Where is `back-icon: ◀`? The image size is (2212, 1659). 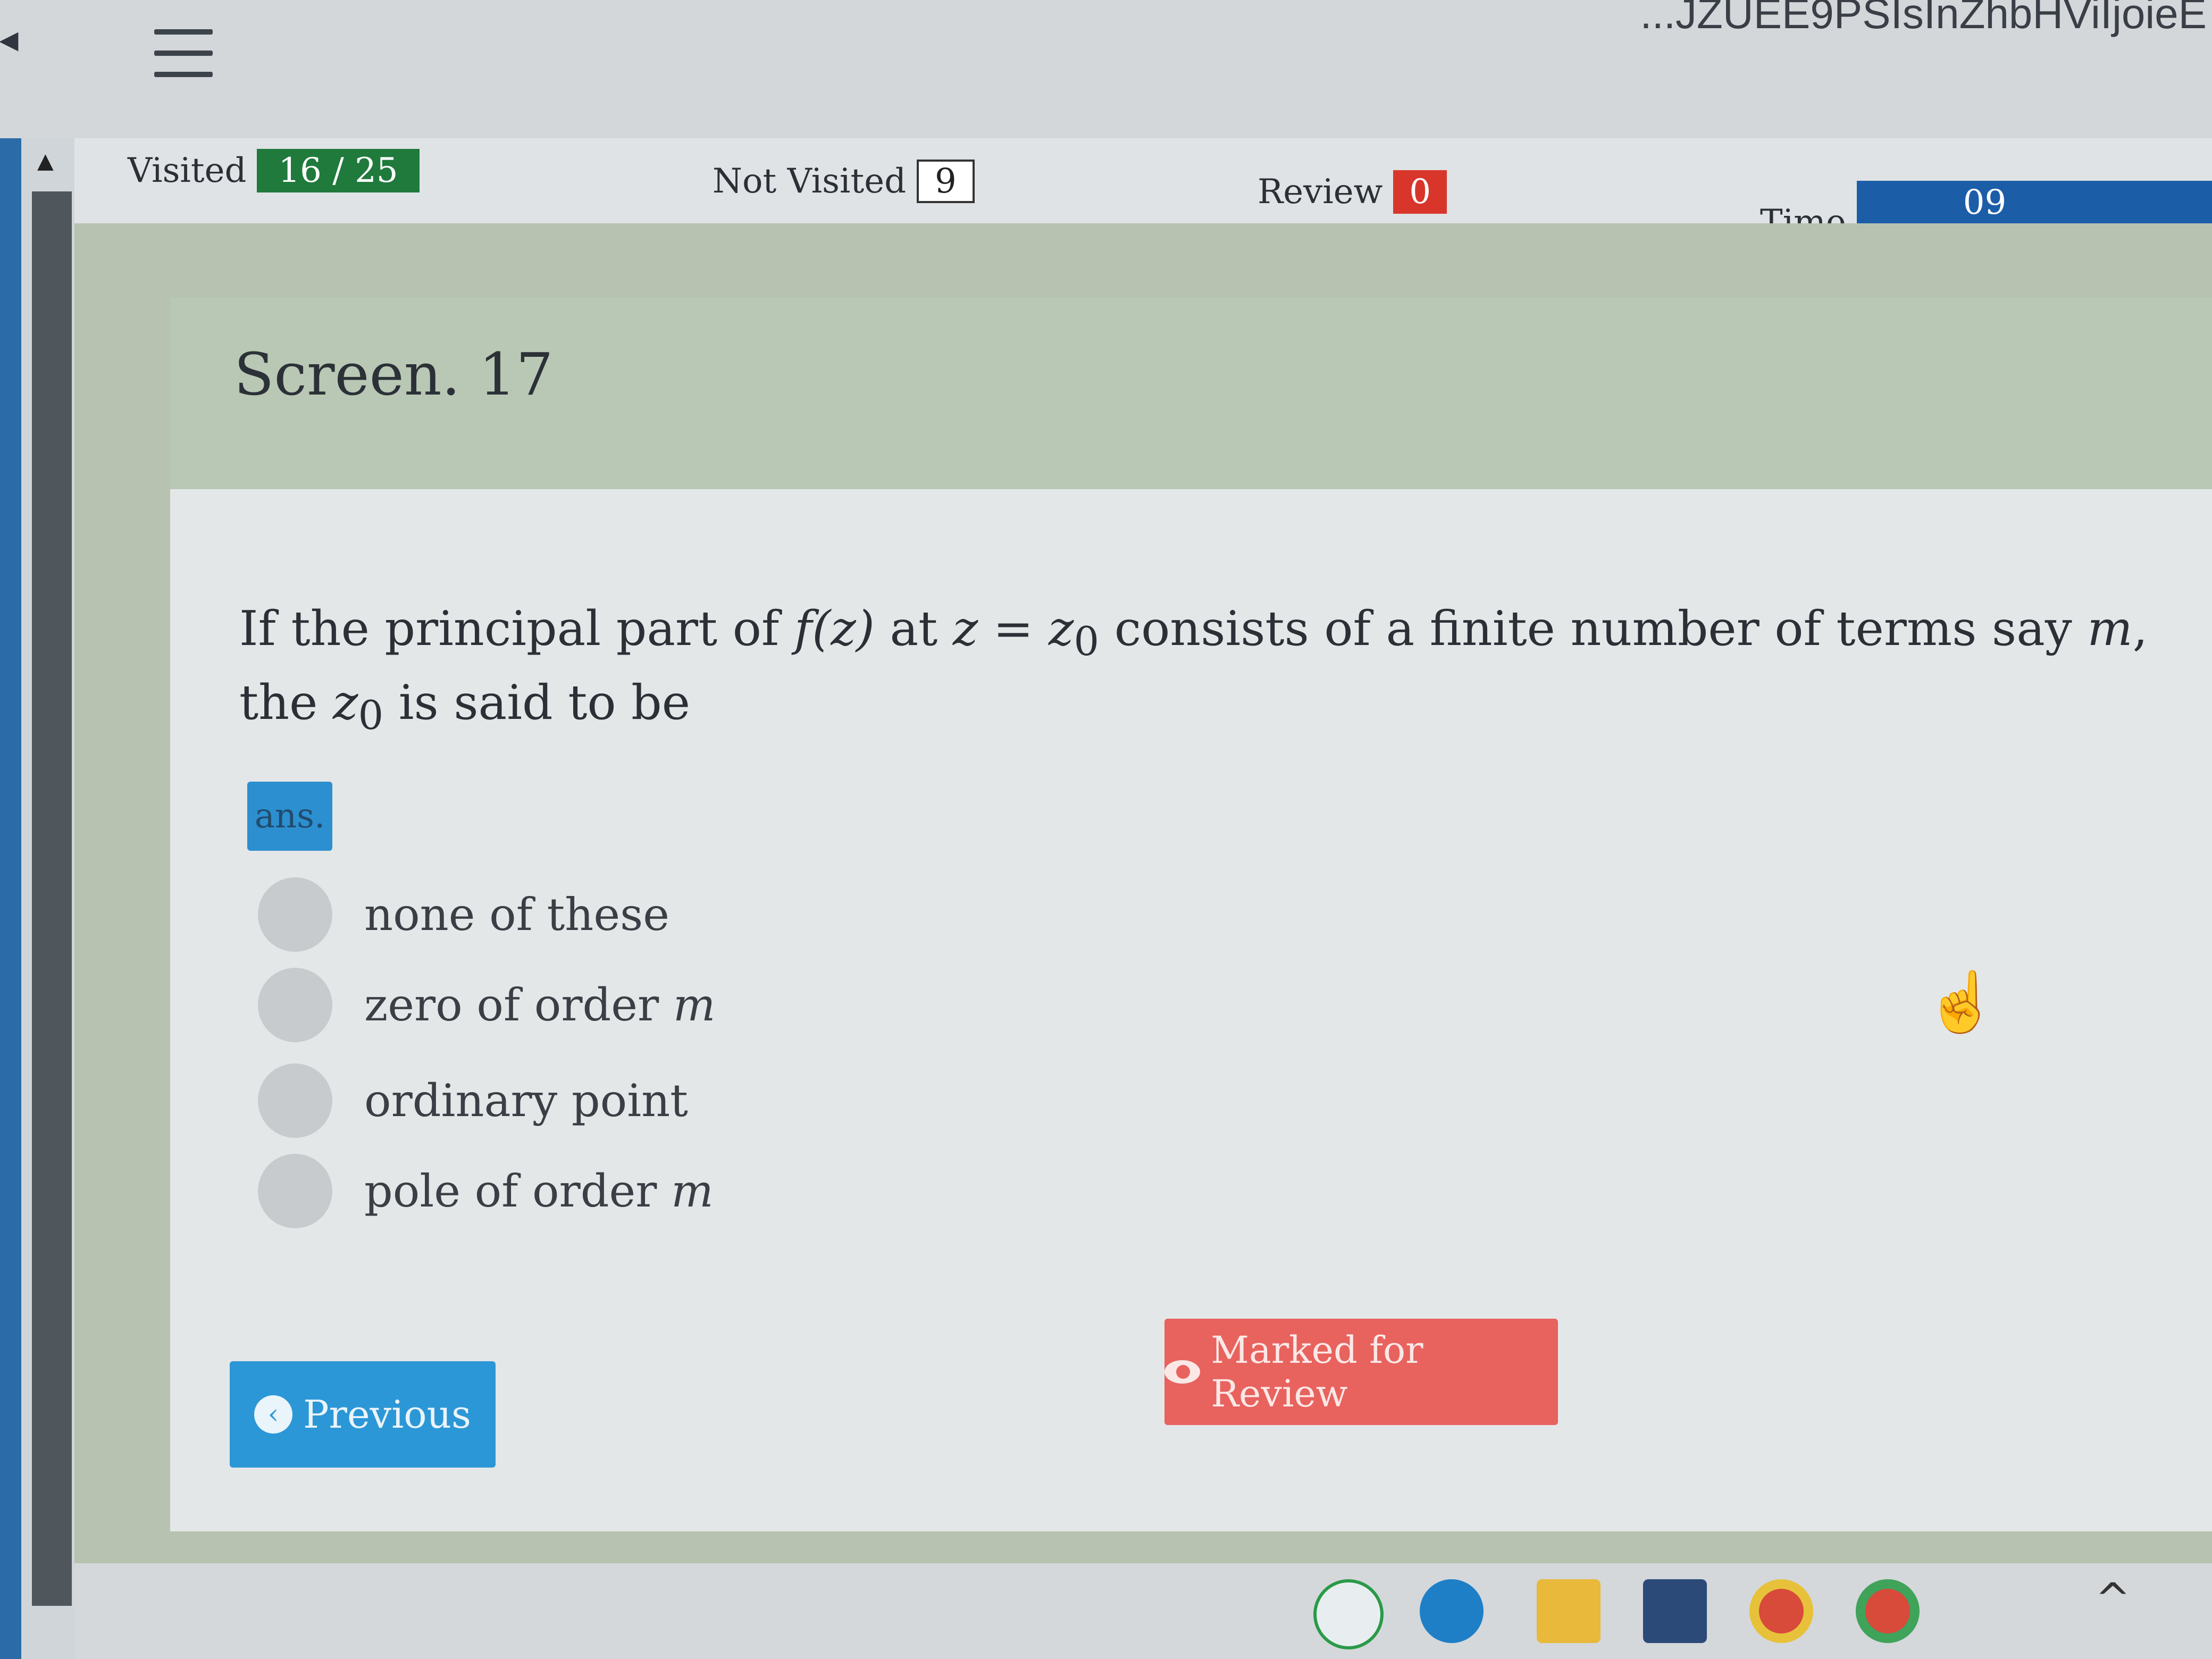 back-icon: ◀ is located at coordinates (26, 69).